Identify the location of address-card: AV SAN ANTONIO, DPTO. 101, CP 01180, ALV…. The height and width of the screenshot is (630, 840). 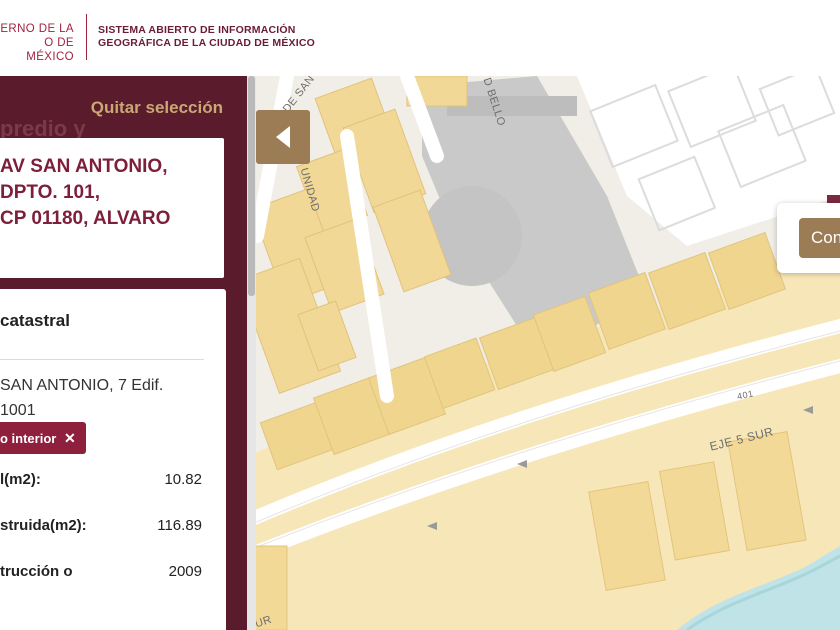
(112, 208).